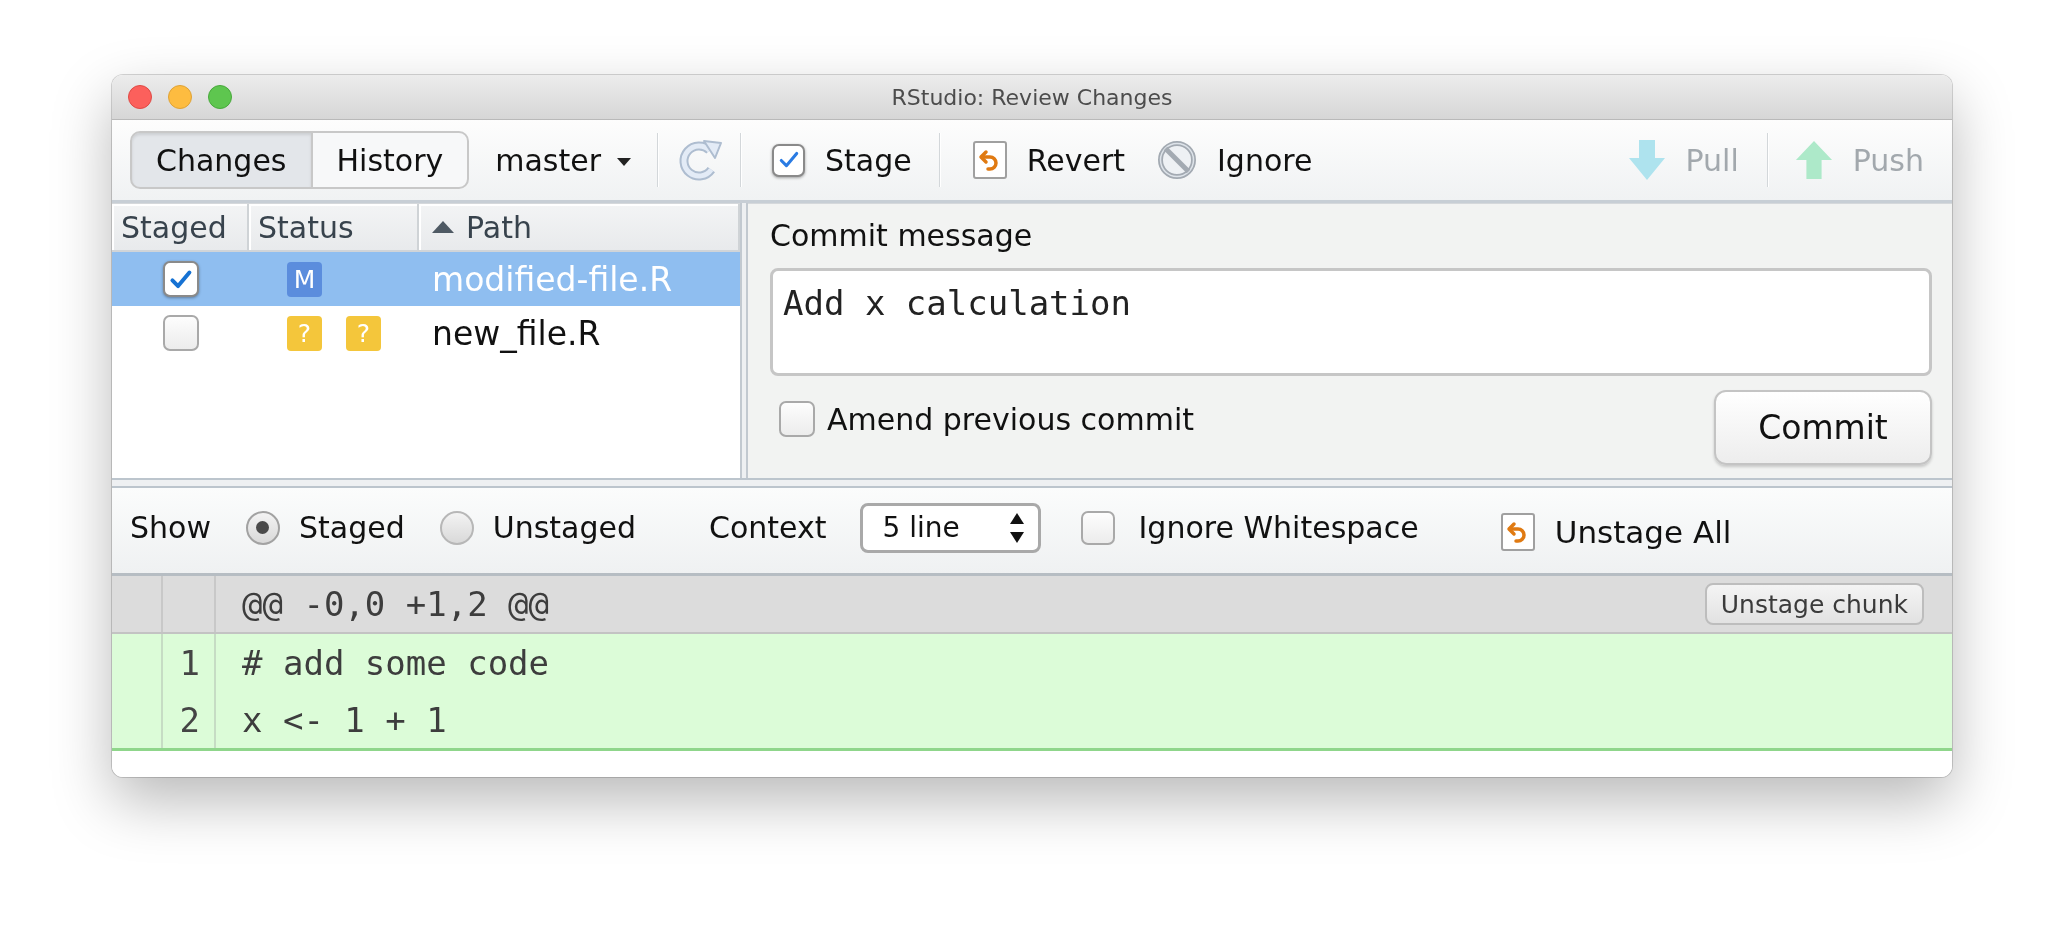 The height and width of the screenshot is (926, 2064). What do you see at coordinates (426, 333) in the screenshot?
I see `file-row: ? ? new_file.R` at bounding box center [426, 333].